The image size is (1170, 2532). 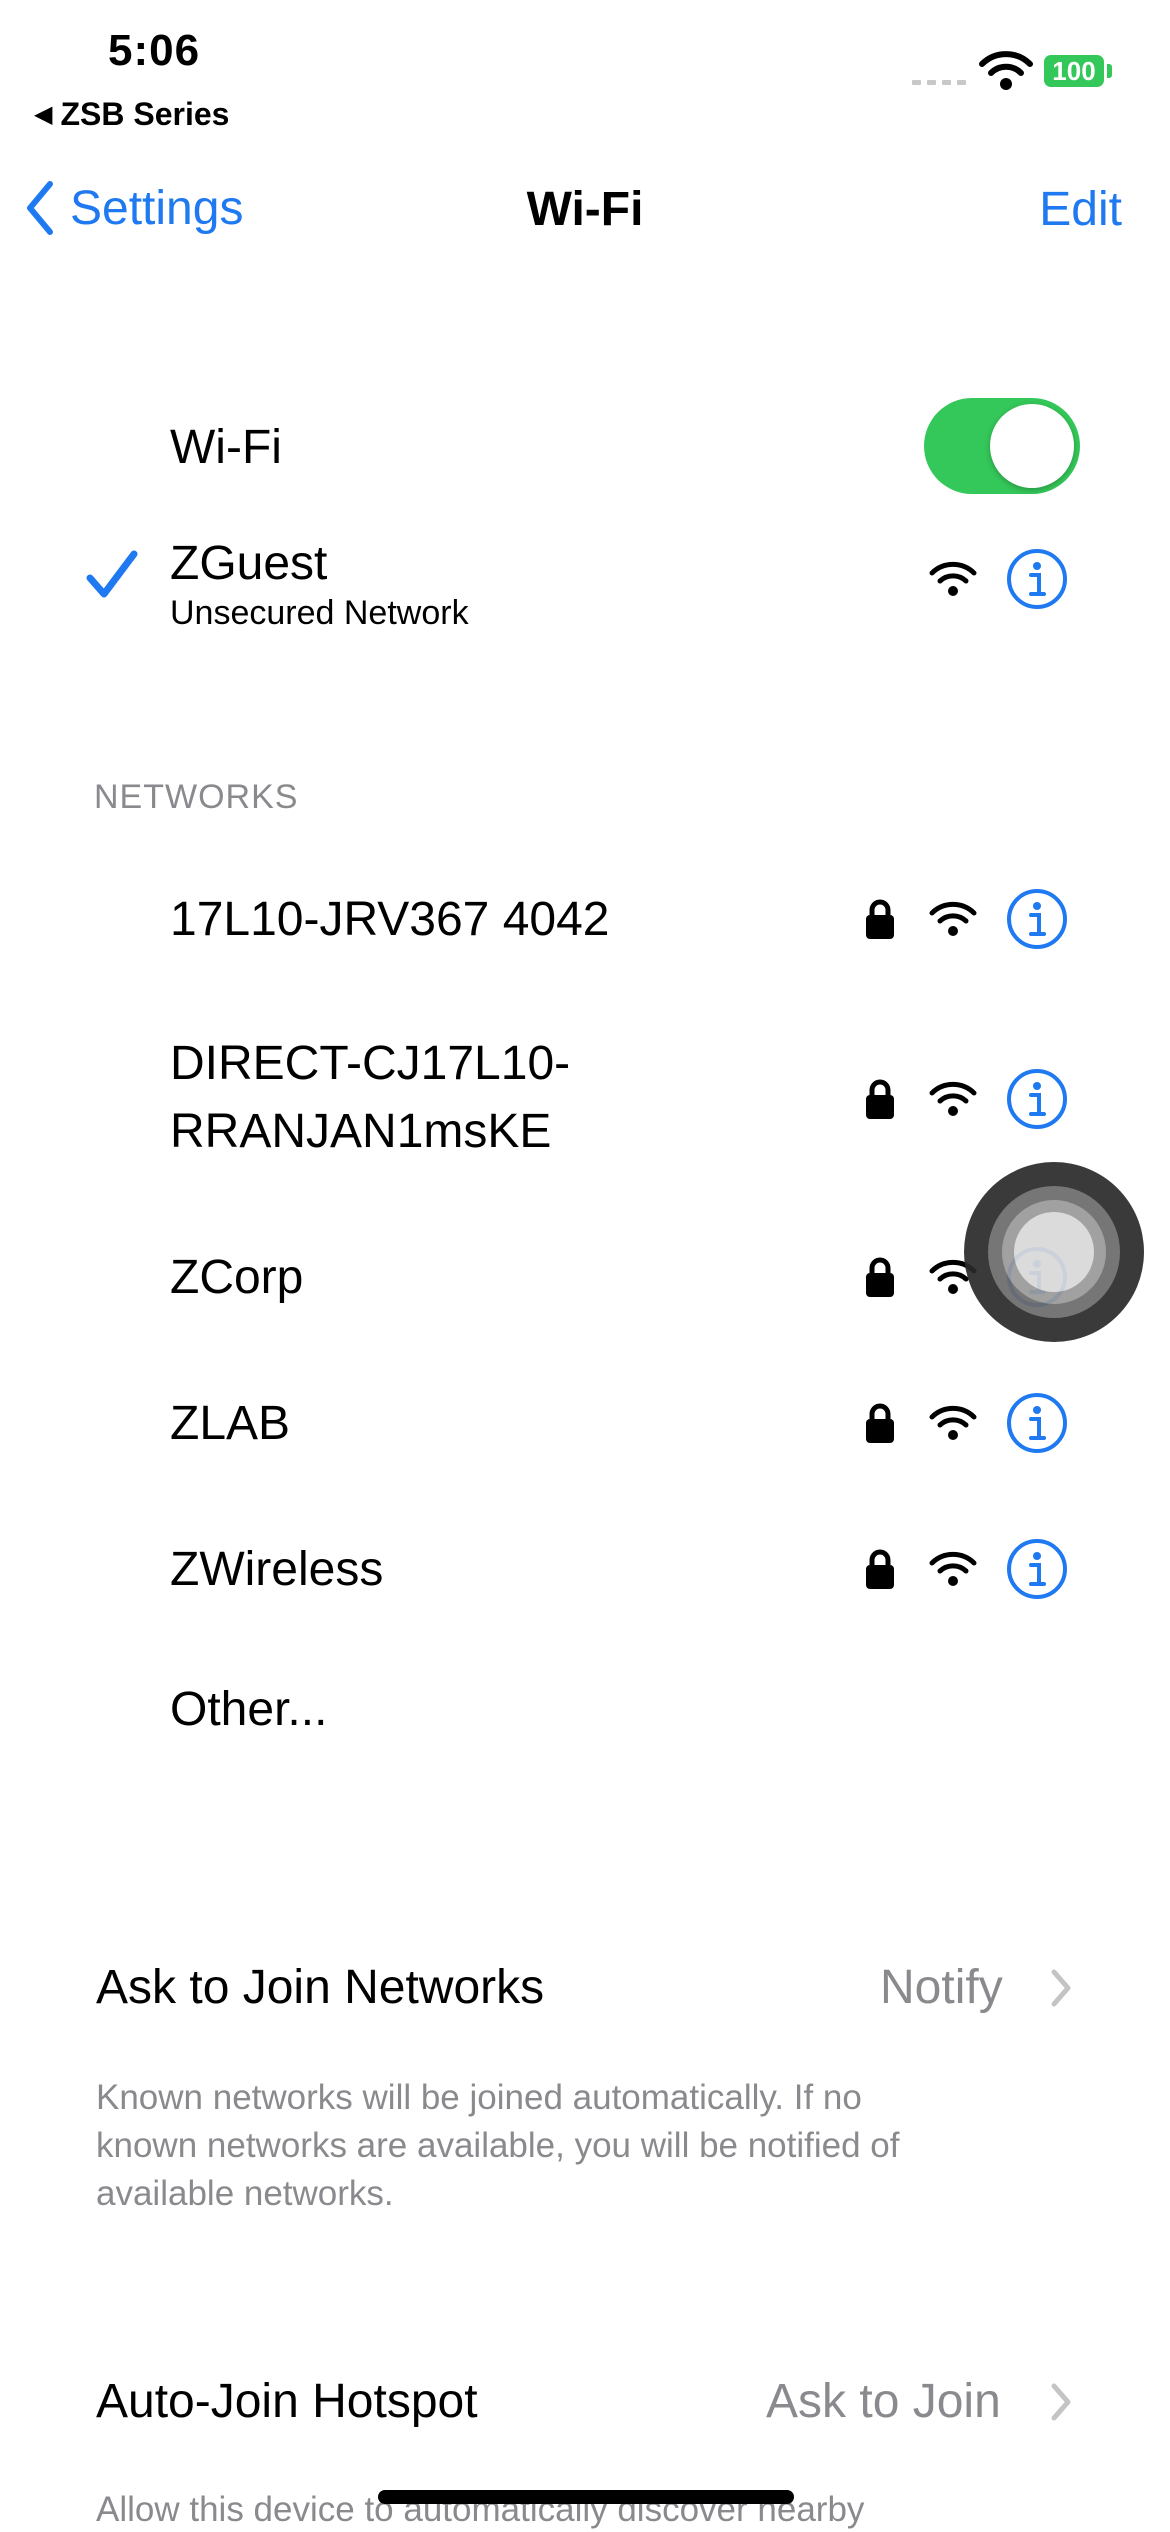 I want to click on connected-network-name: ZGuest, so click(x=248, y=563).